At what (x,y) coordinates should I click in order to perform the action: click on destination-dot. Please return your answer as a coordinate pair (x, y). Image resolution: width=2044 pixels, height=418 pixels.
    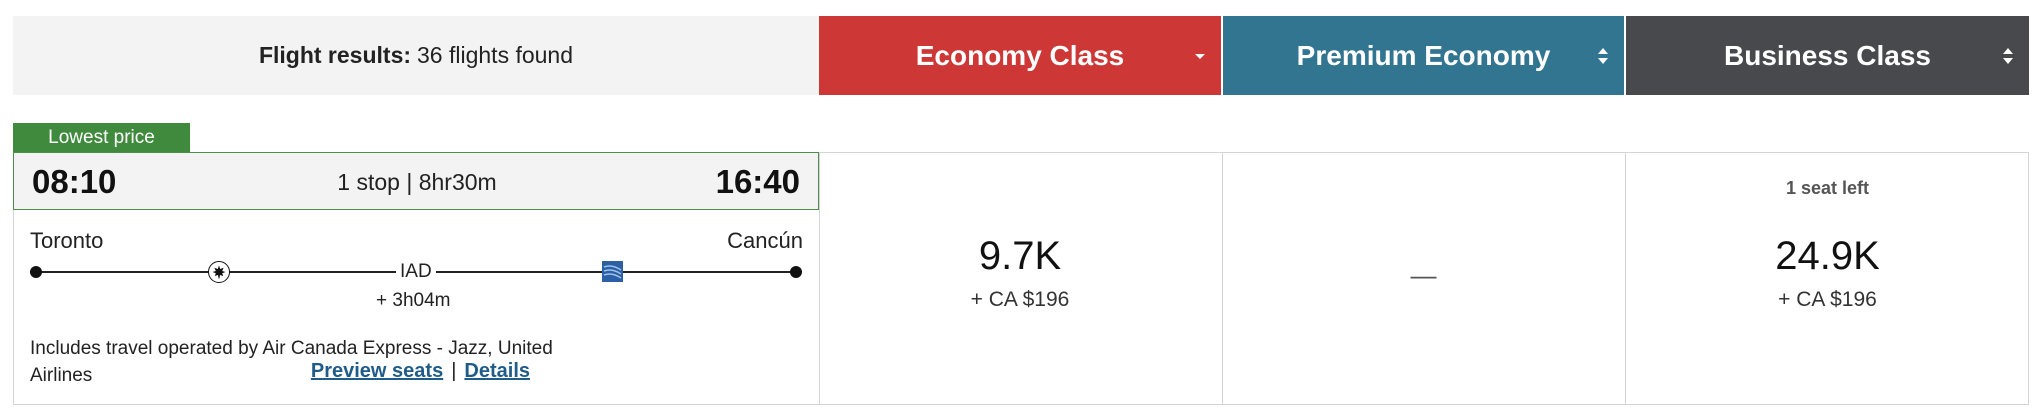
    Looking at the image, I should click on (796, 272).